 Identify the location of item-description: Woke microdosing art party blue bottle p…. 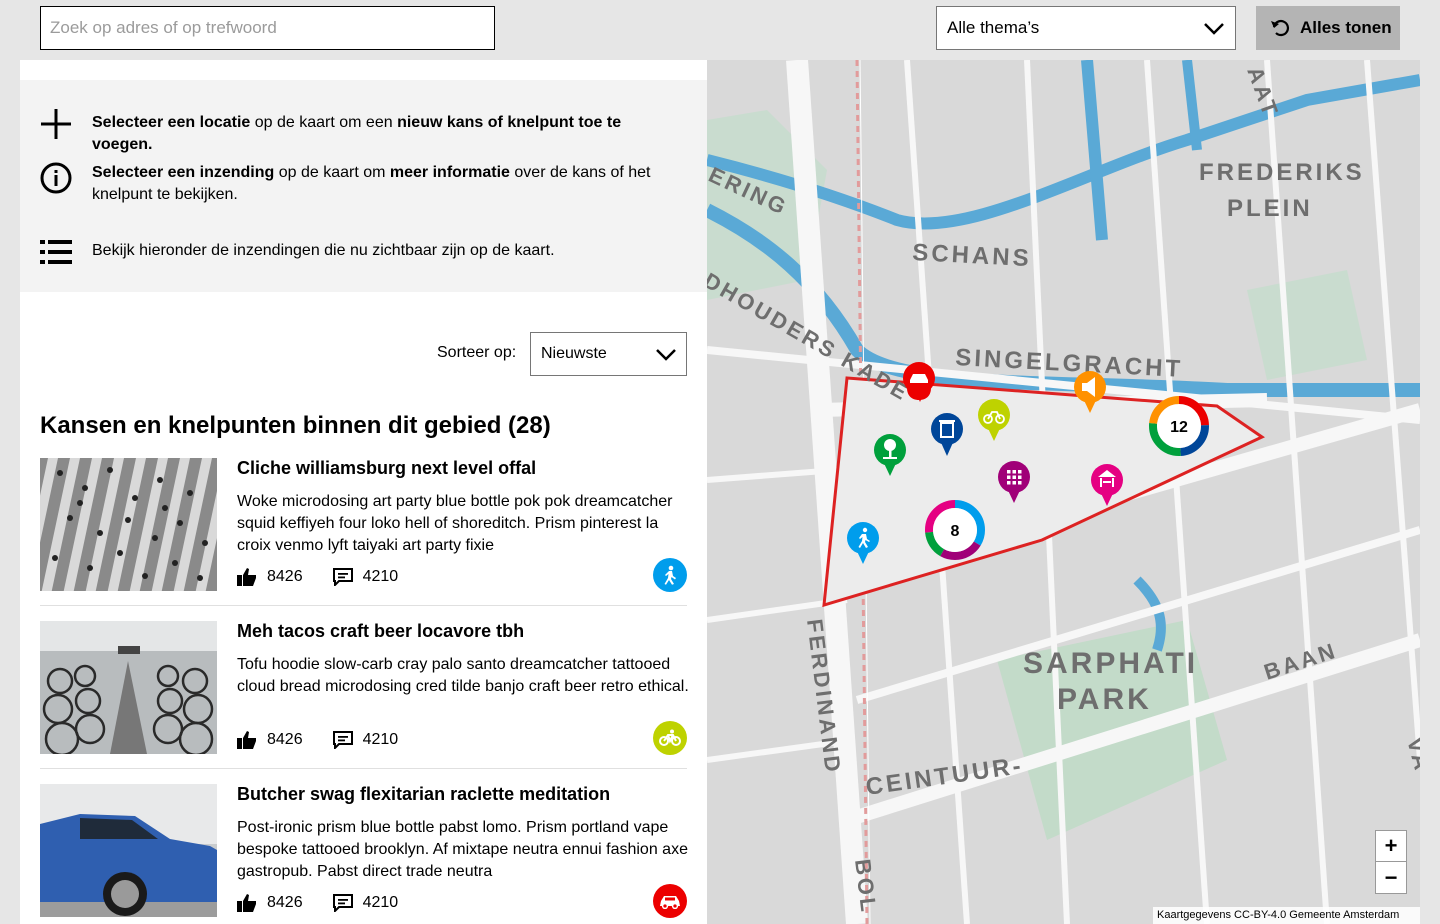
(455, 523).